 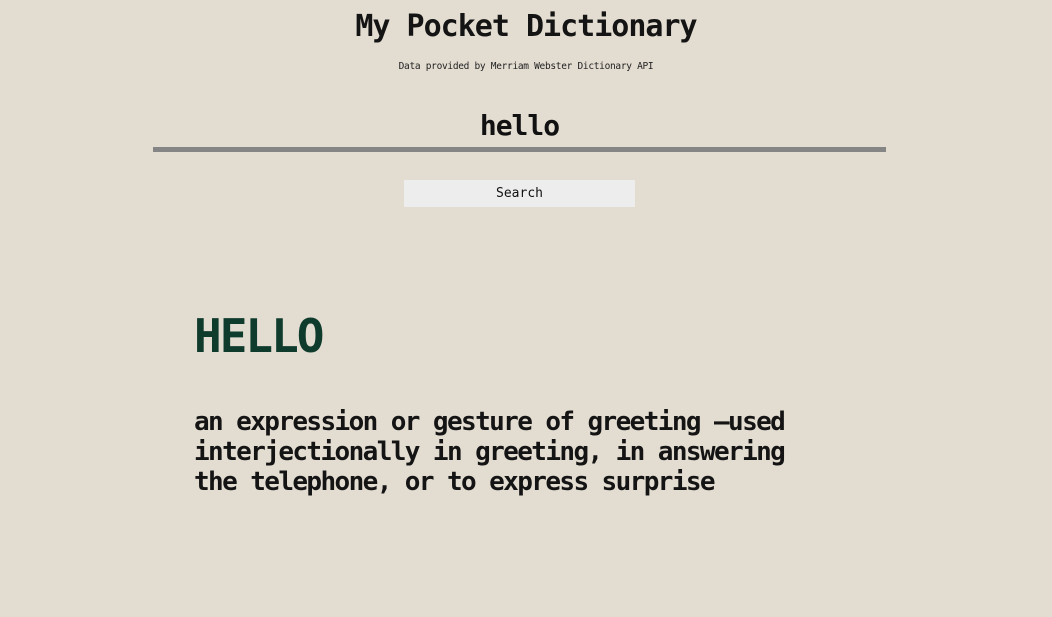 I want to click on search-area: Search, so click(x=519, y=155).